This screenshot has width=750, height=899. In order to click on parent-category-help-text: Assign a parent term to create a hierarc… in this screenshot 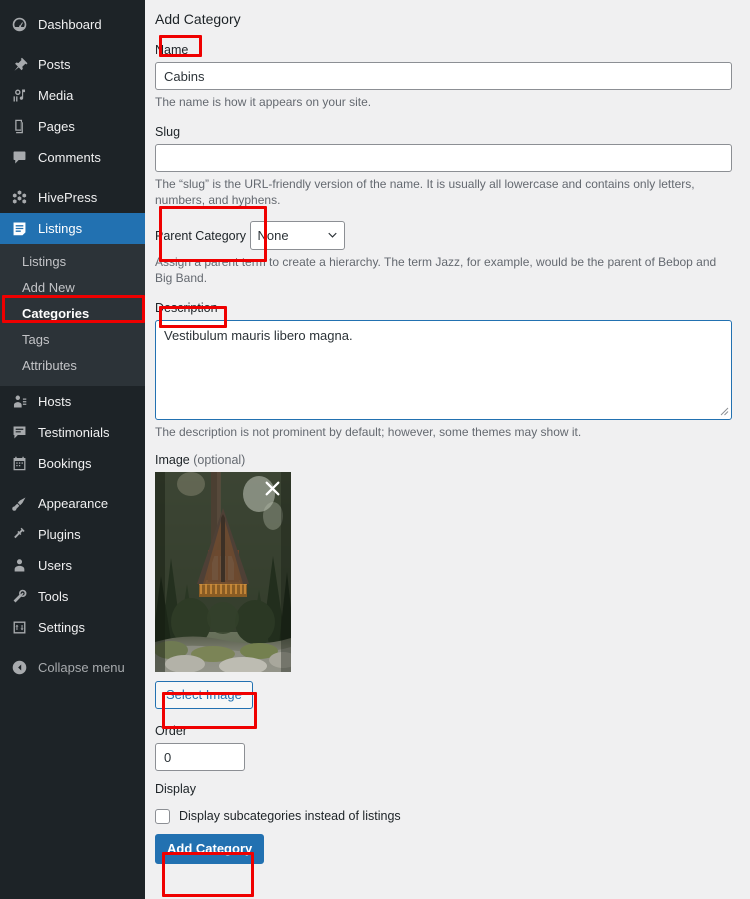, I will do `click(436, 270)`.